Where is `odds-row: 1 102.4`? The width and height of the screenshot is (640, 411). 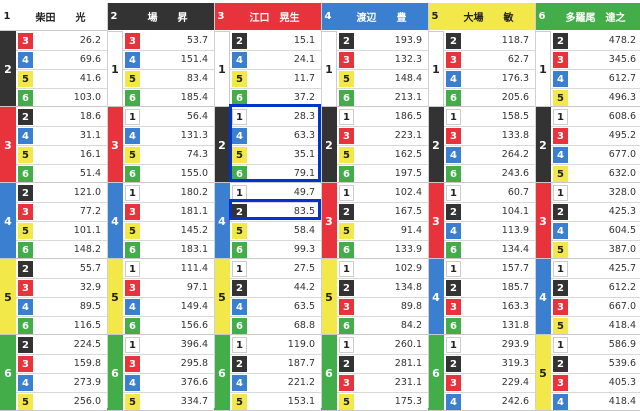
odds-row: 1 102.4 is located at coordinates (382, 193).